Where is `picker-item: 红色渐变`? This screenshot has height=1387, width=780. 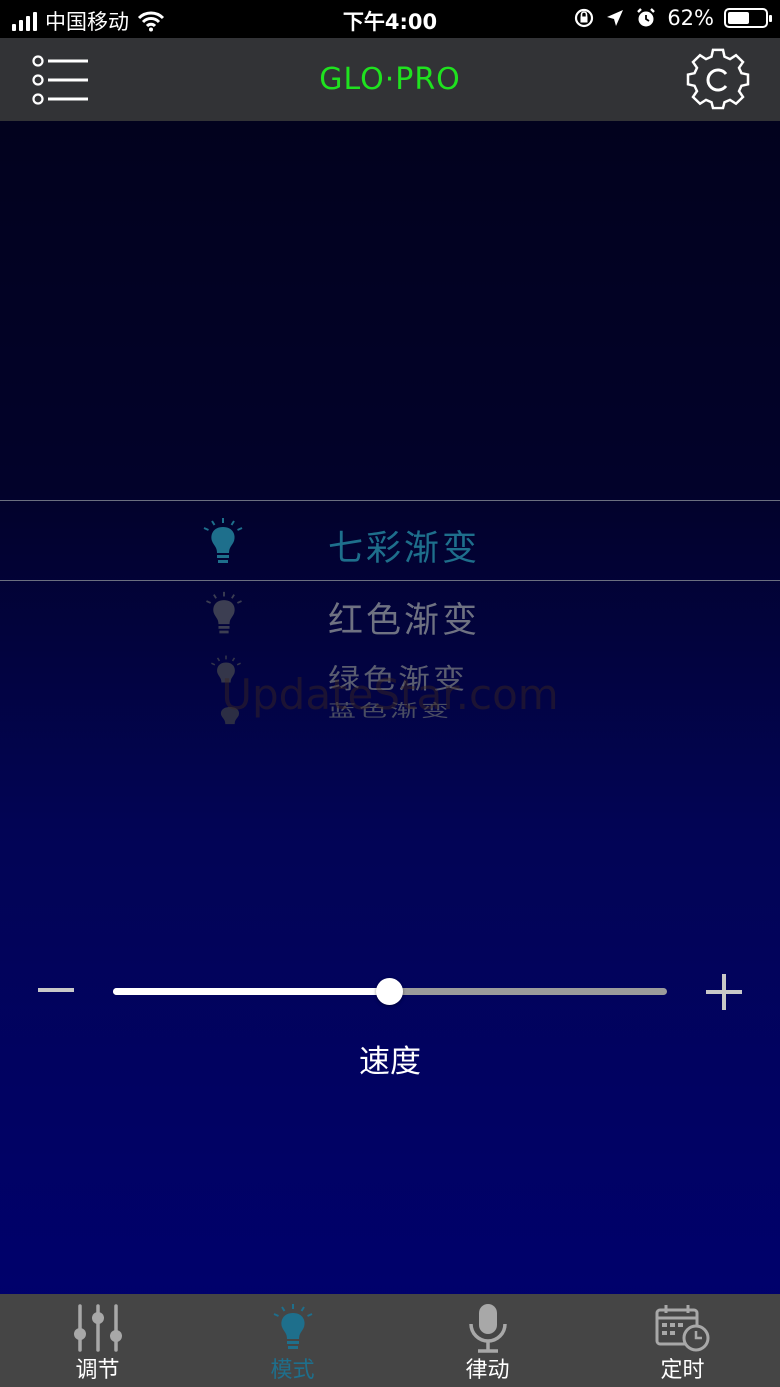
picker-item: 红色渐变 is located at coordinates (390, 616).